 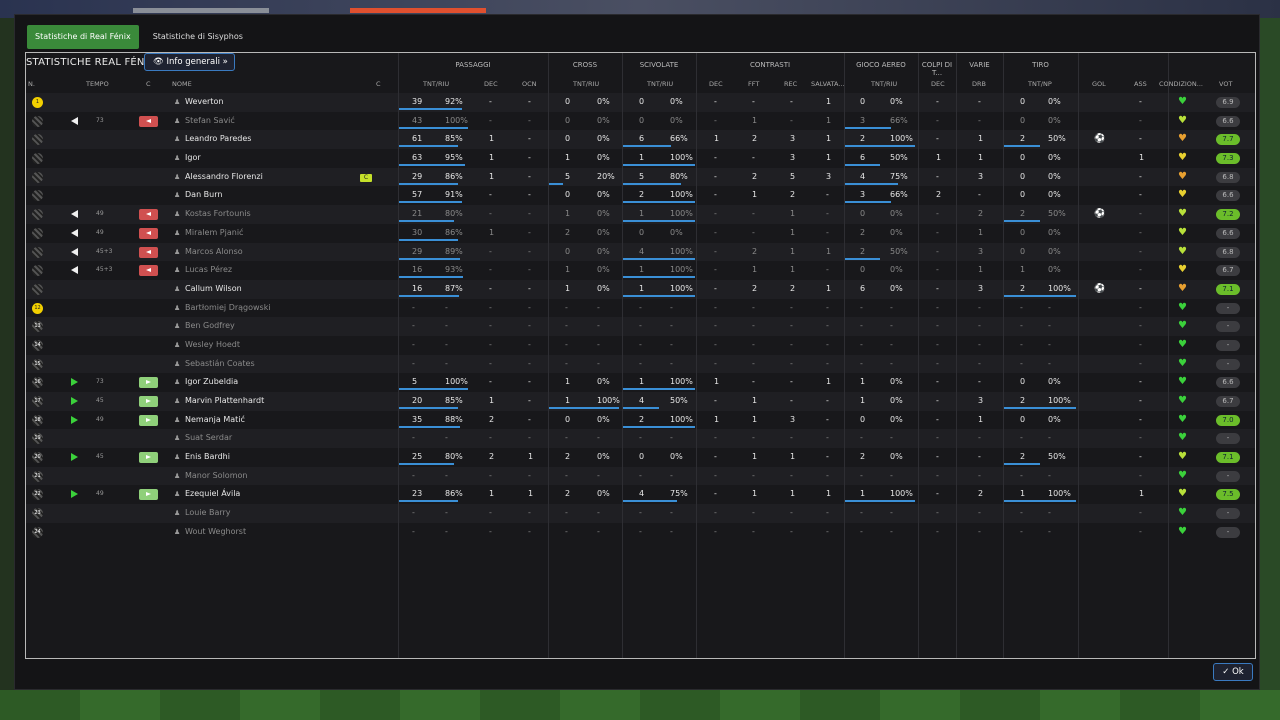 What do you see at coordinates (148, 84) in the screenshot?
I see `col-header-c1: C` at bounding box center [148, 84].